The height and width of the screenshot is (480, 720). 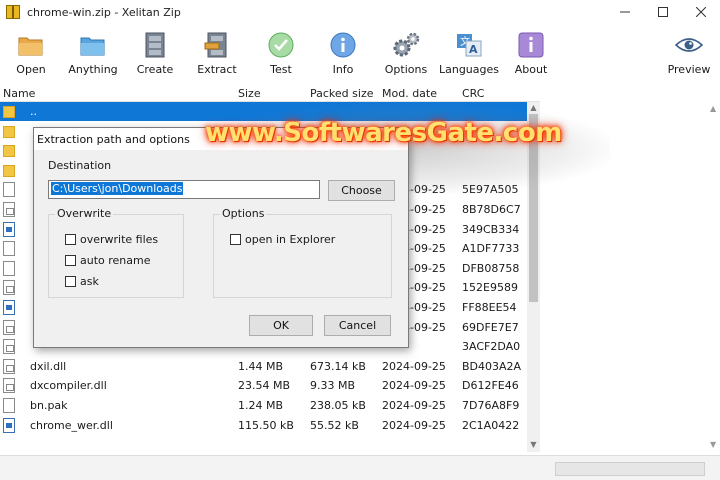 I want to click on destination-path-input: C:\Users\jon\Downloads, so click(x=184, y=189).